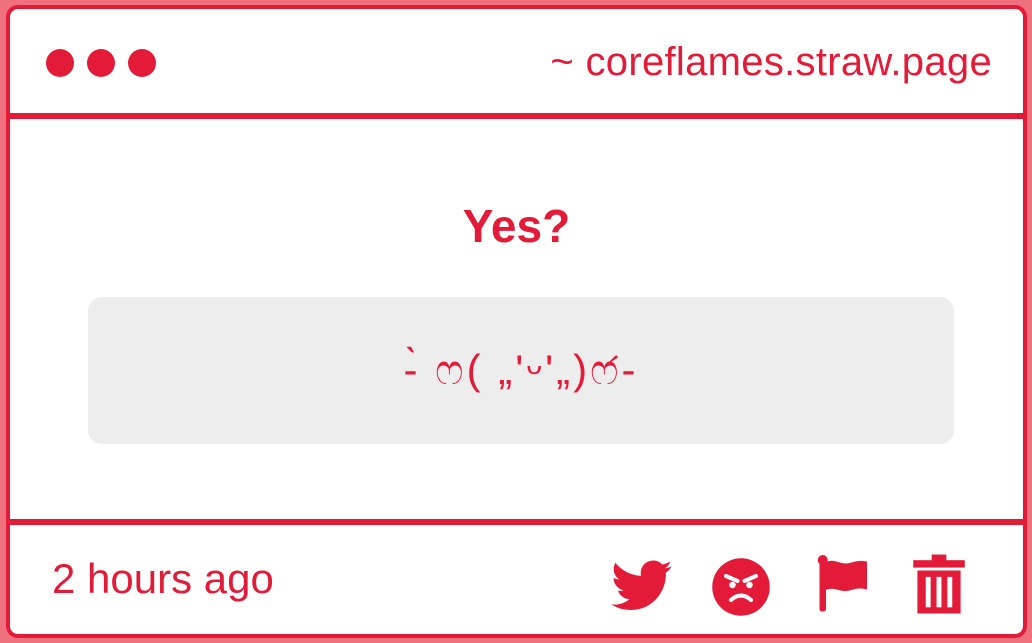  I want to click on twitter-share-icon, so click(642, 586).